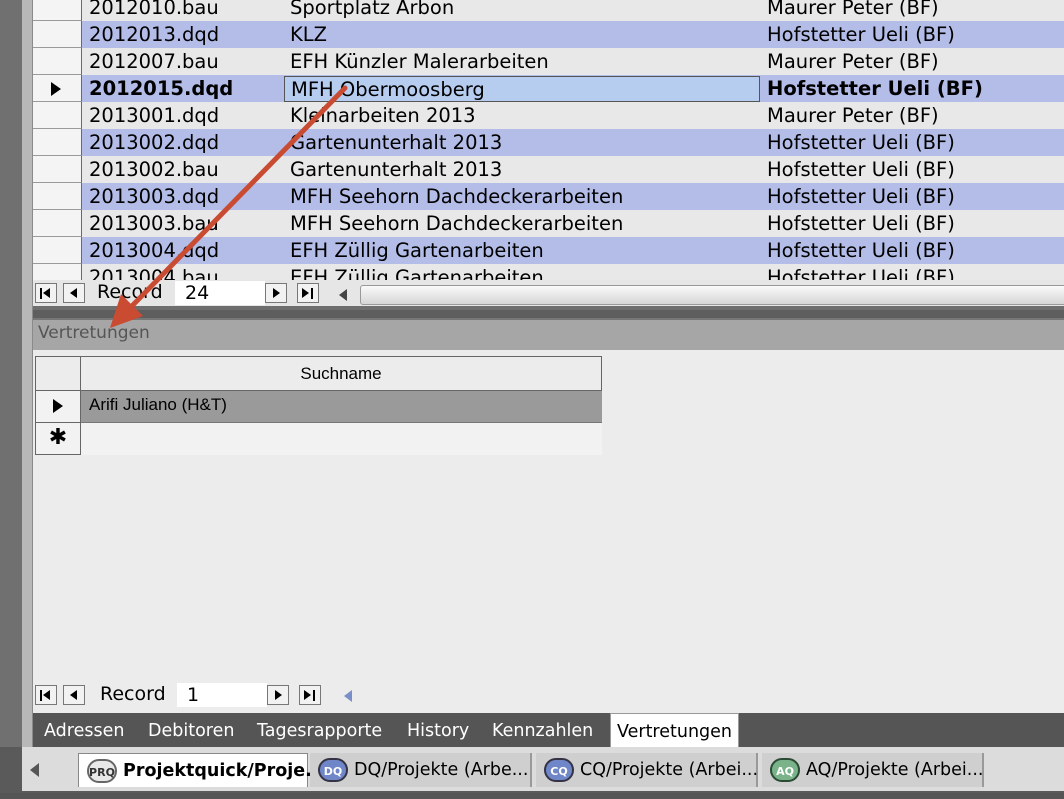 The height and width of the screenshot is (799, 1064). Describe the element at coordinates (341, 373) in the screenshot. I see `column-header-suchname: Suchname` at that location.